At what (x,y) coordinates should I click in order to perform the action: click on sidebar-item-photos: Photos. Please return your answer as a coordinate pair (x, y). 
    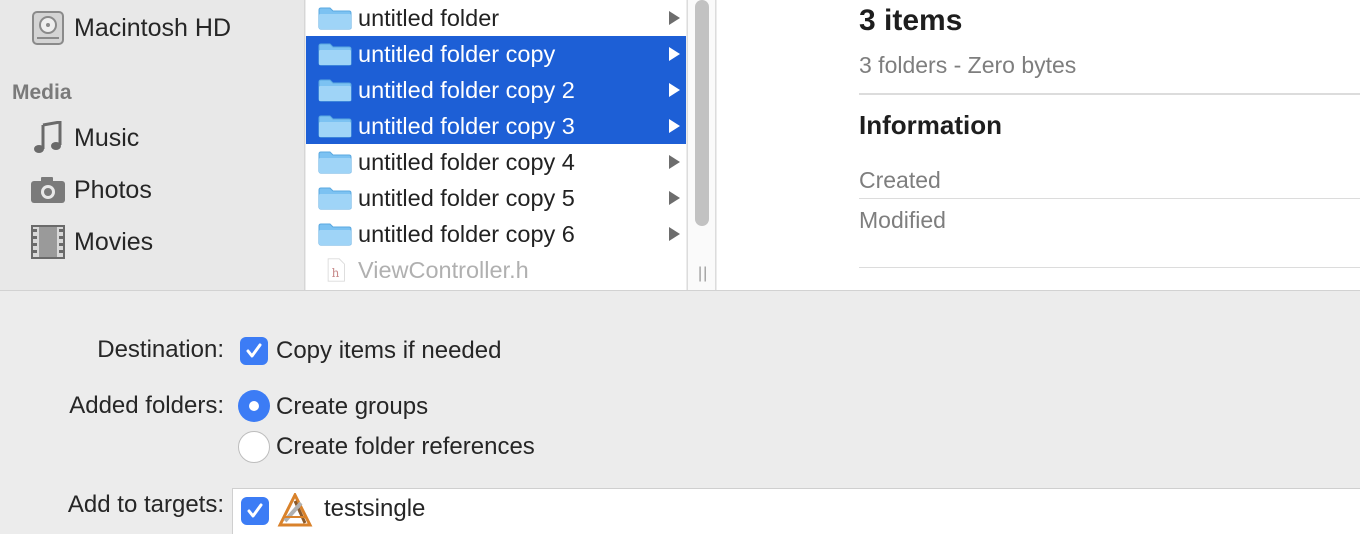
    Looking at the image, I should click on (90, 190).